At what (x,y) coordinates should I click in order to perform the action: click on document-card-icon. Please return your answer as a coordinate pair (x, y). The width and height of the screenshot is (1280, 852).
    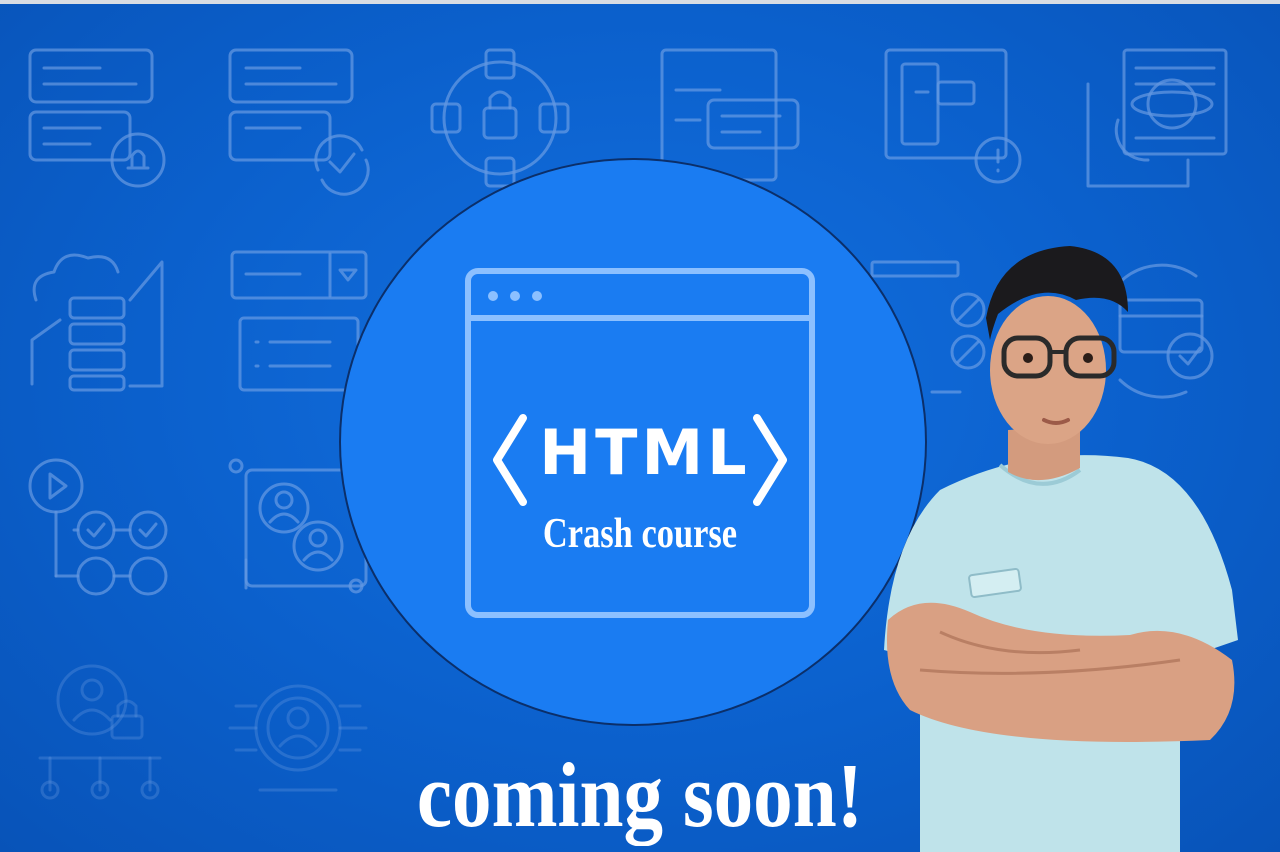
    Looking at the image, I should click on (730, 115).